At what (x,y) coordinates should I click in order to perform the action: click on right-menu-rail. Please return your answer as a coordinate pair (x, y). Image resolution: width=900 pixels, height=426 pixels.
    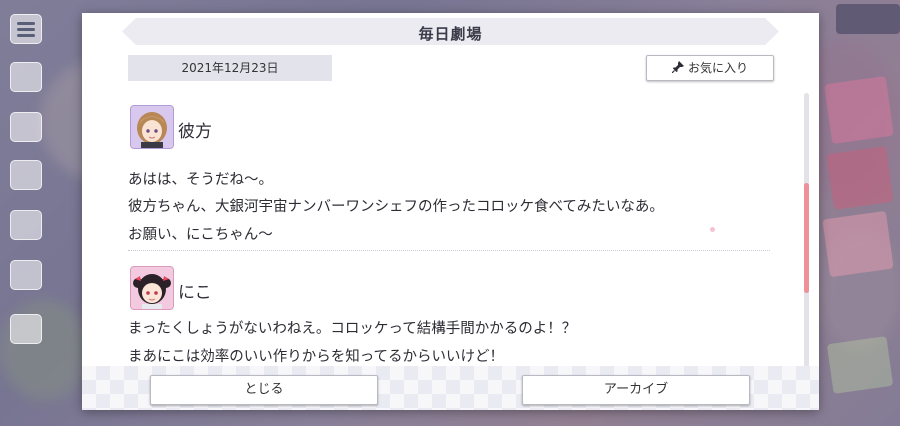
    Looking at the image, I should click on (858, 213).